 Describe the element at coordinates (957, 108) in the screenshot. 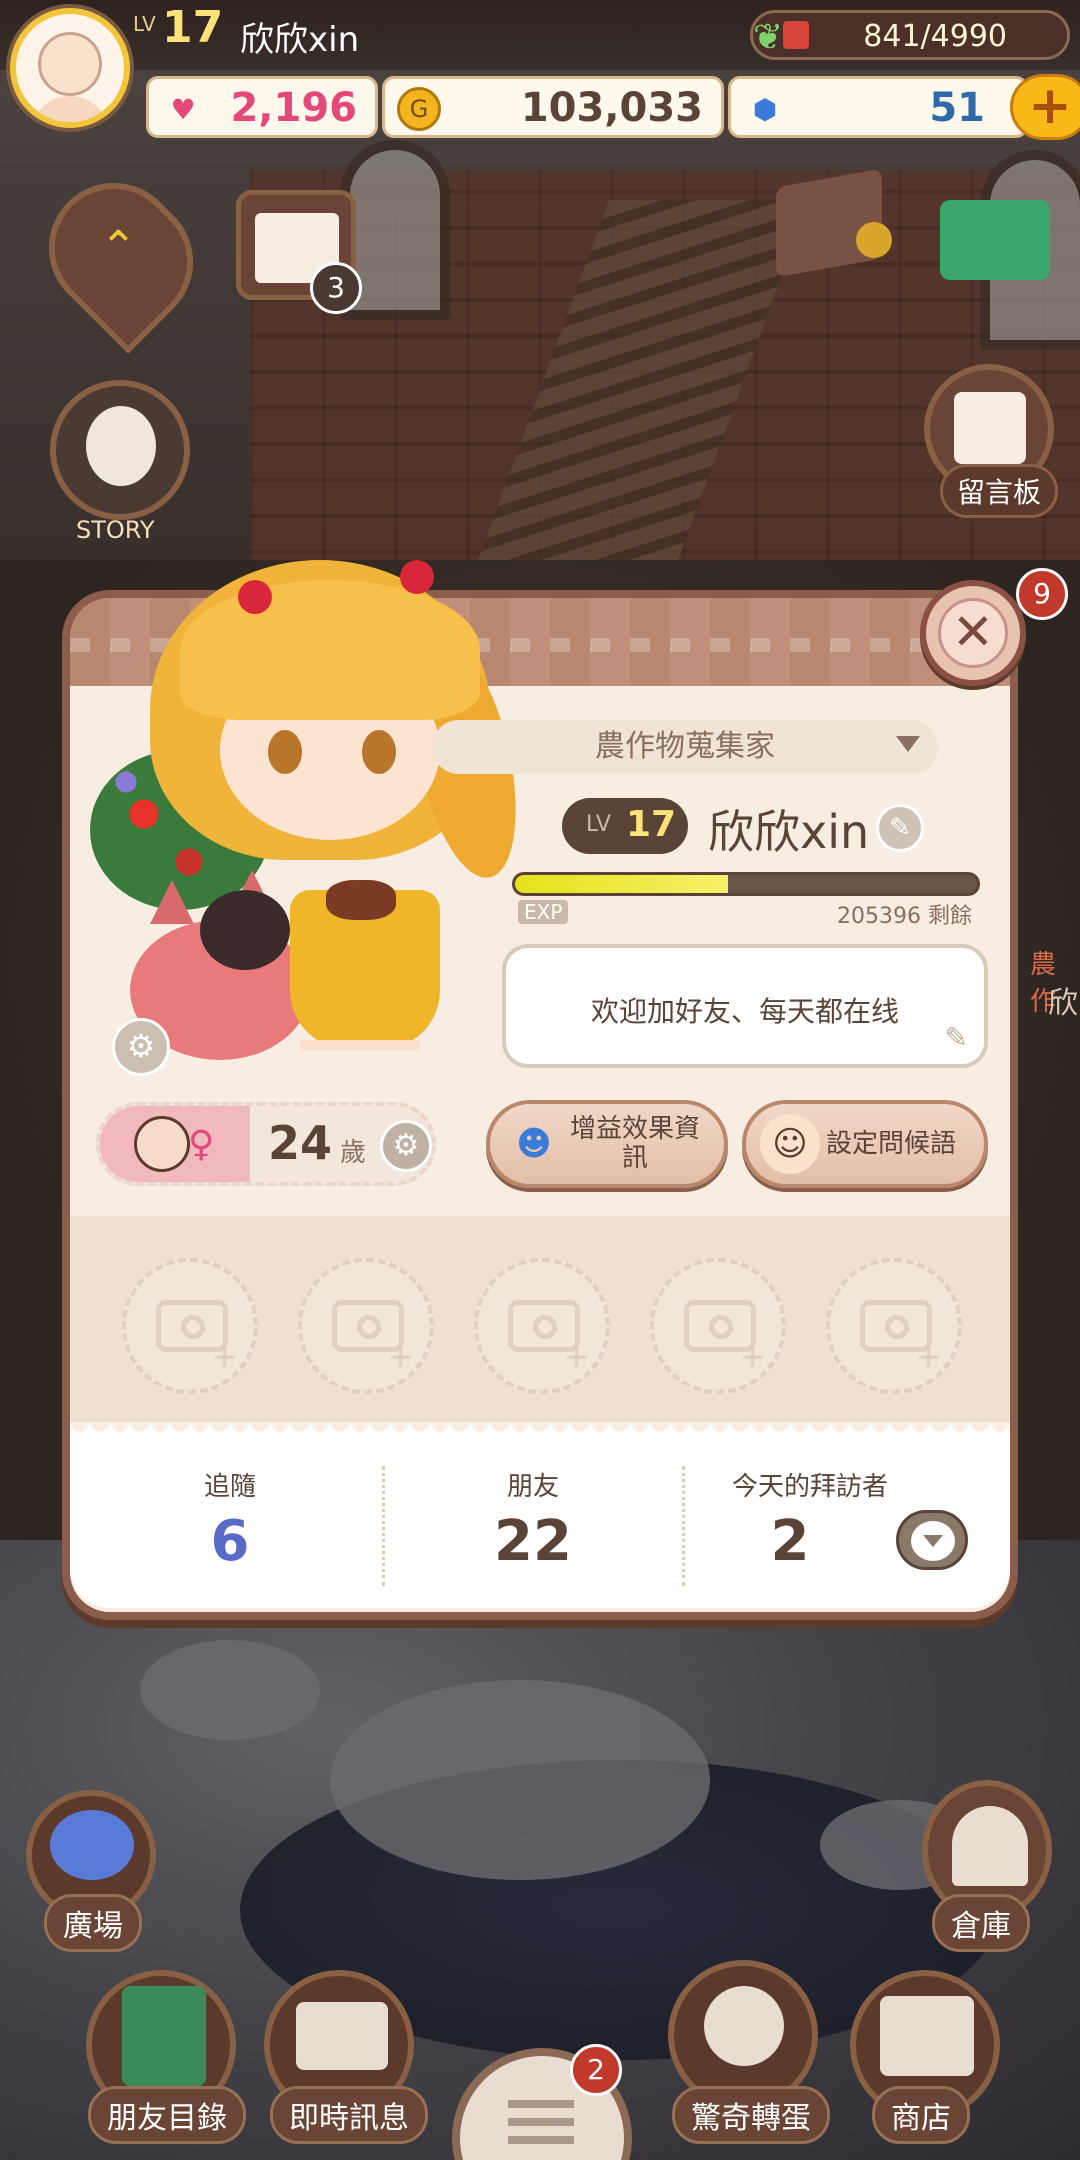

I see `gems-value: 51` at that location.